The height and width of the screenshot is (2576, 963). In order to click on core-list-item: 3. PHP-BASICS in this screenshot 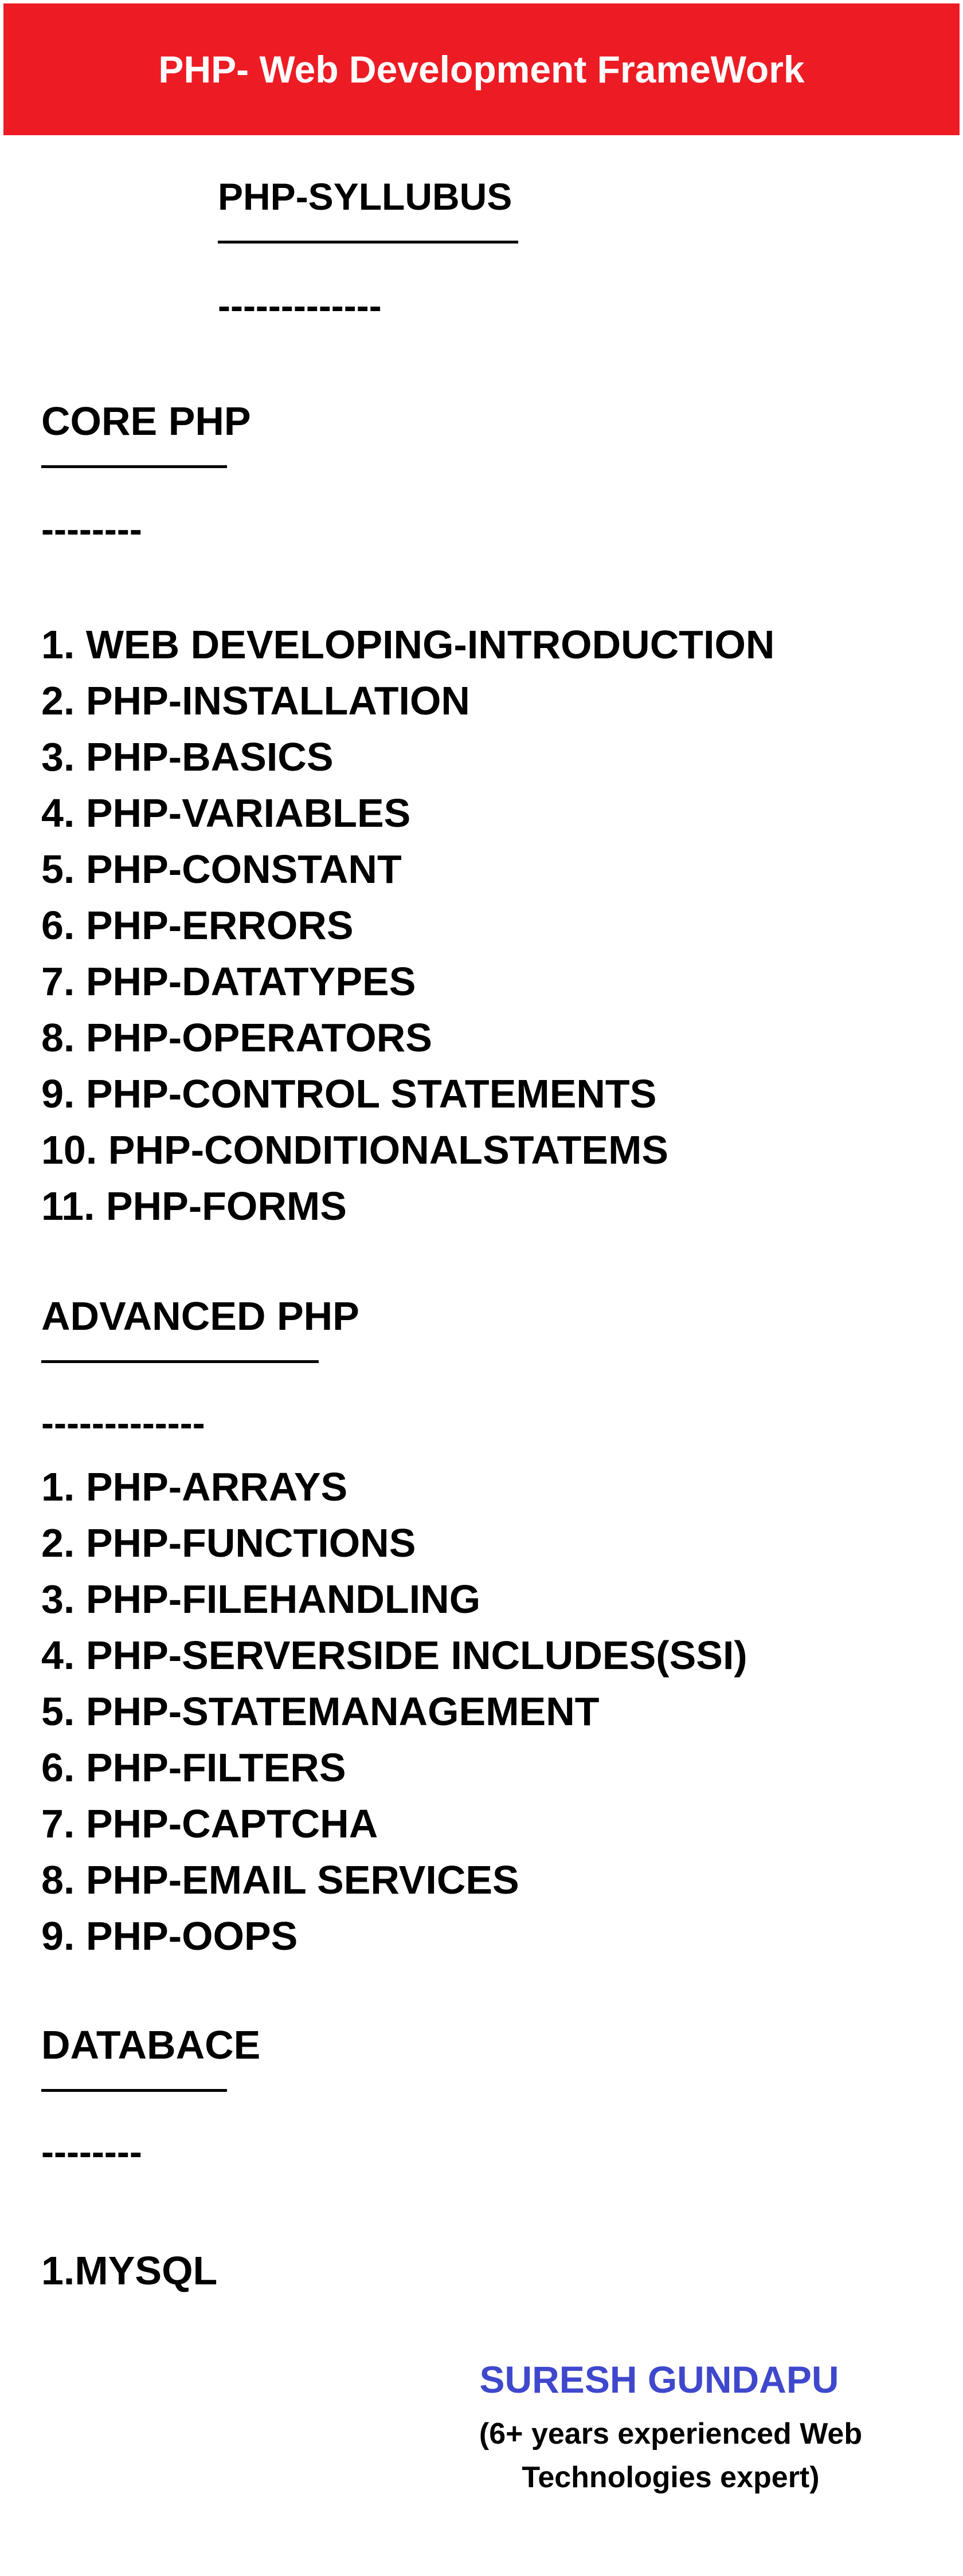, I will do `click(187, 757)`.